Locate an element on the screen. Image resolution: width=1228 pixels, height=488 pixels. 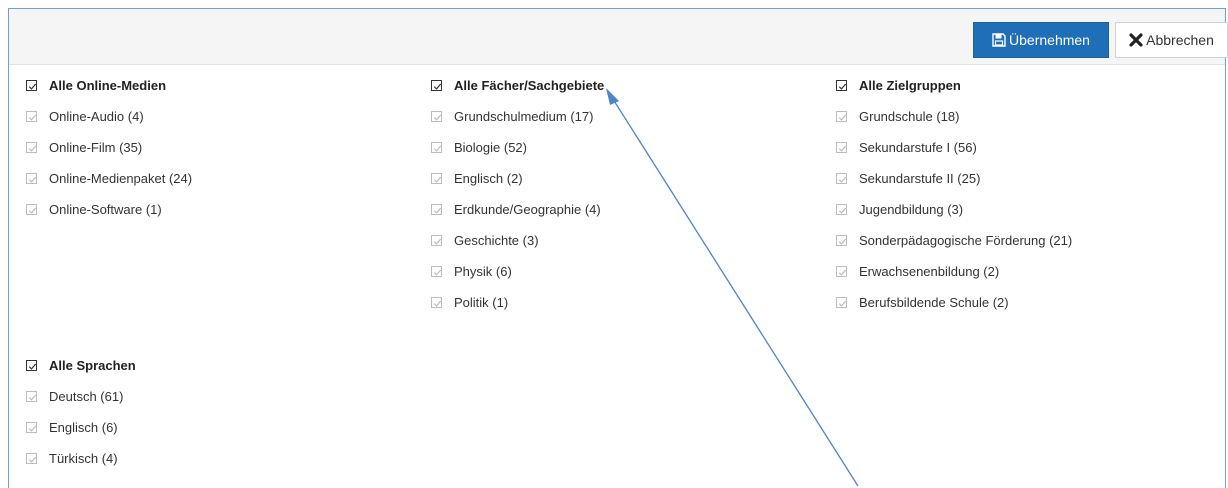
filter-option: Grundschule (18) is located at coordinates (954, 116).